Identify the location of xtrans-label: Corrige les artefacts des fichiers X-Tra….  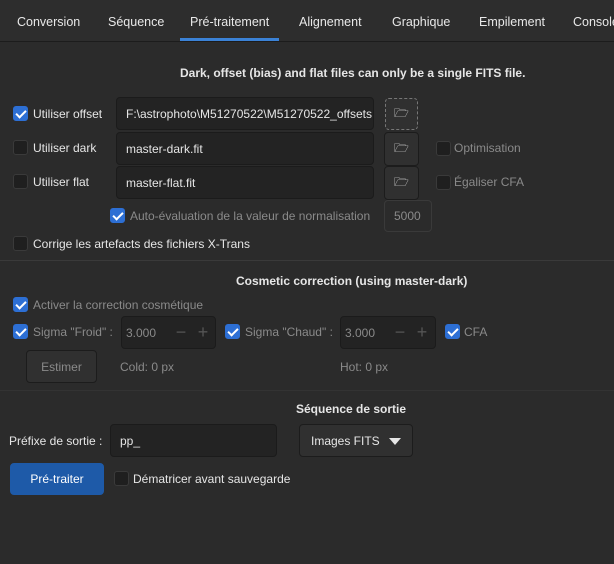
(141, 244).